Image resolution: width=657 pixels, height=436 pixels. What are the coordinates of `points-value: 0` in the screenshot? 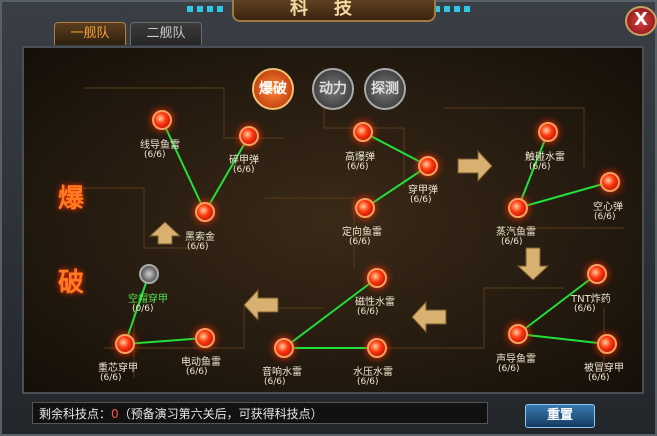 It's located at (115, 414).